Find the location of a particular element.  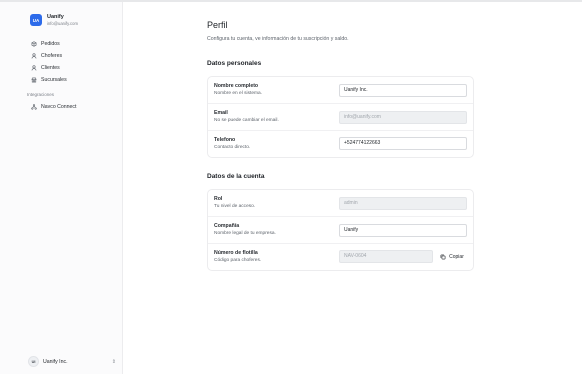

fleet-number-field: NAV-0604 is located at coordinates (386, 256).